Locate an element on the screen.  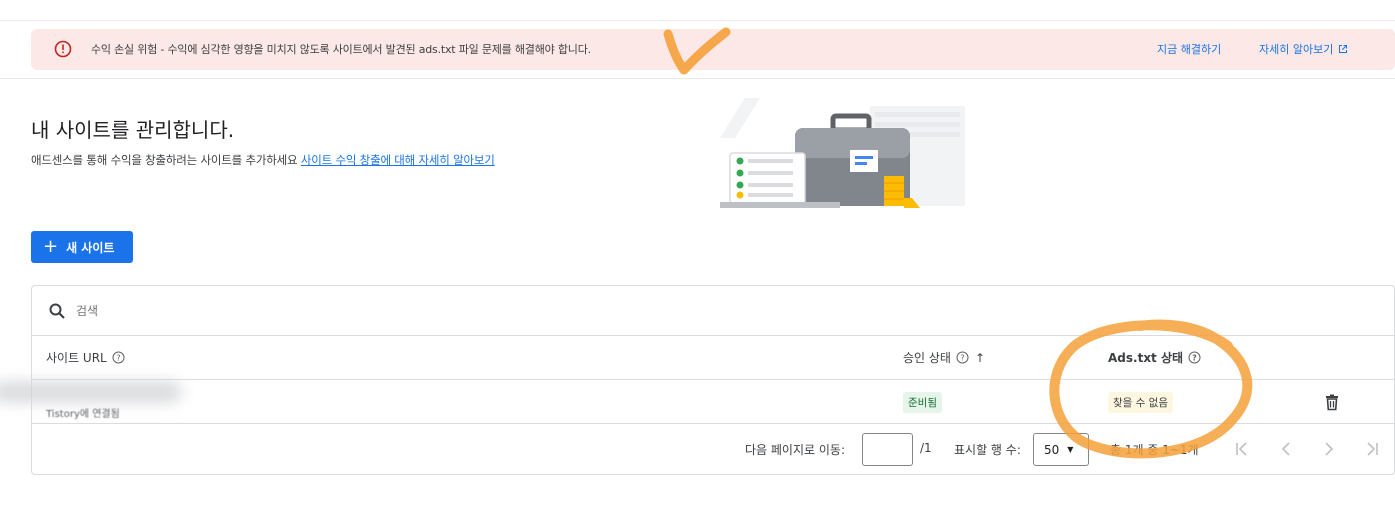
new-site-label: 새 사이트 is located at coordinates (90, 247).